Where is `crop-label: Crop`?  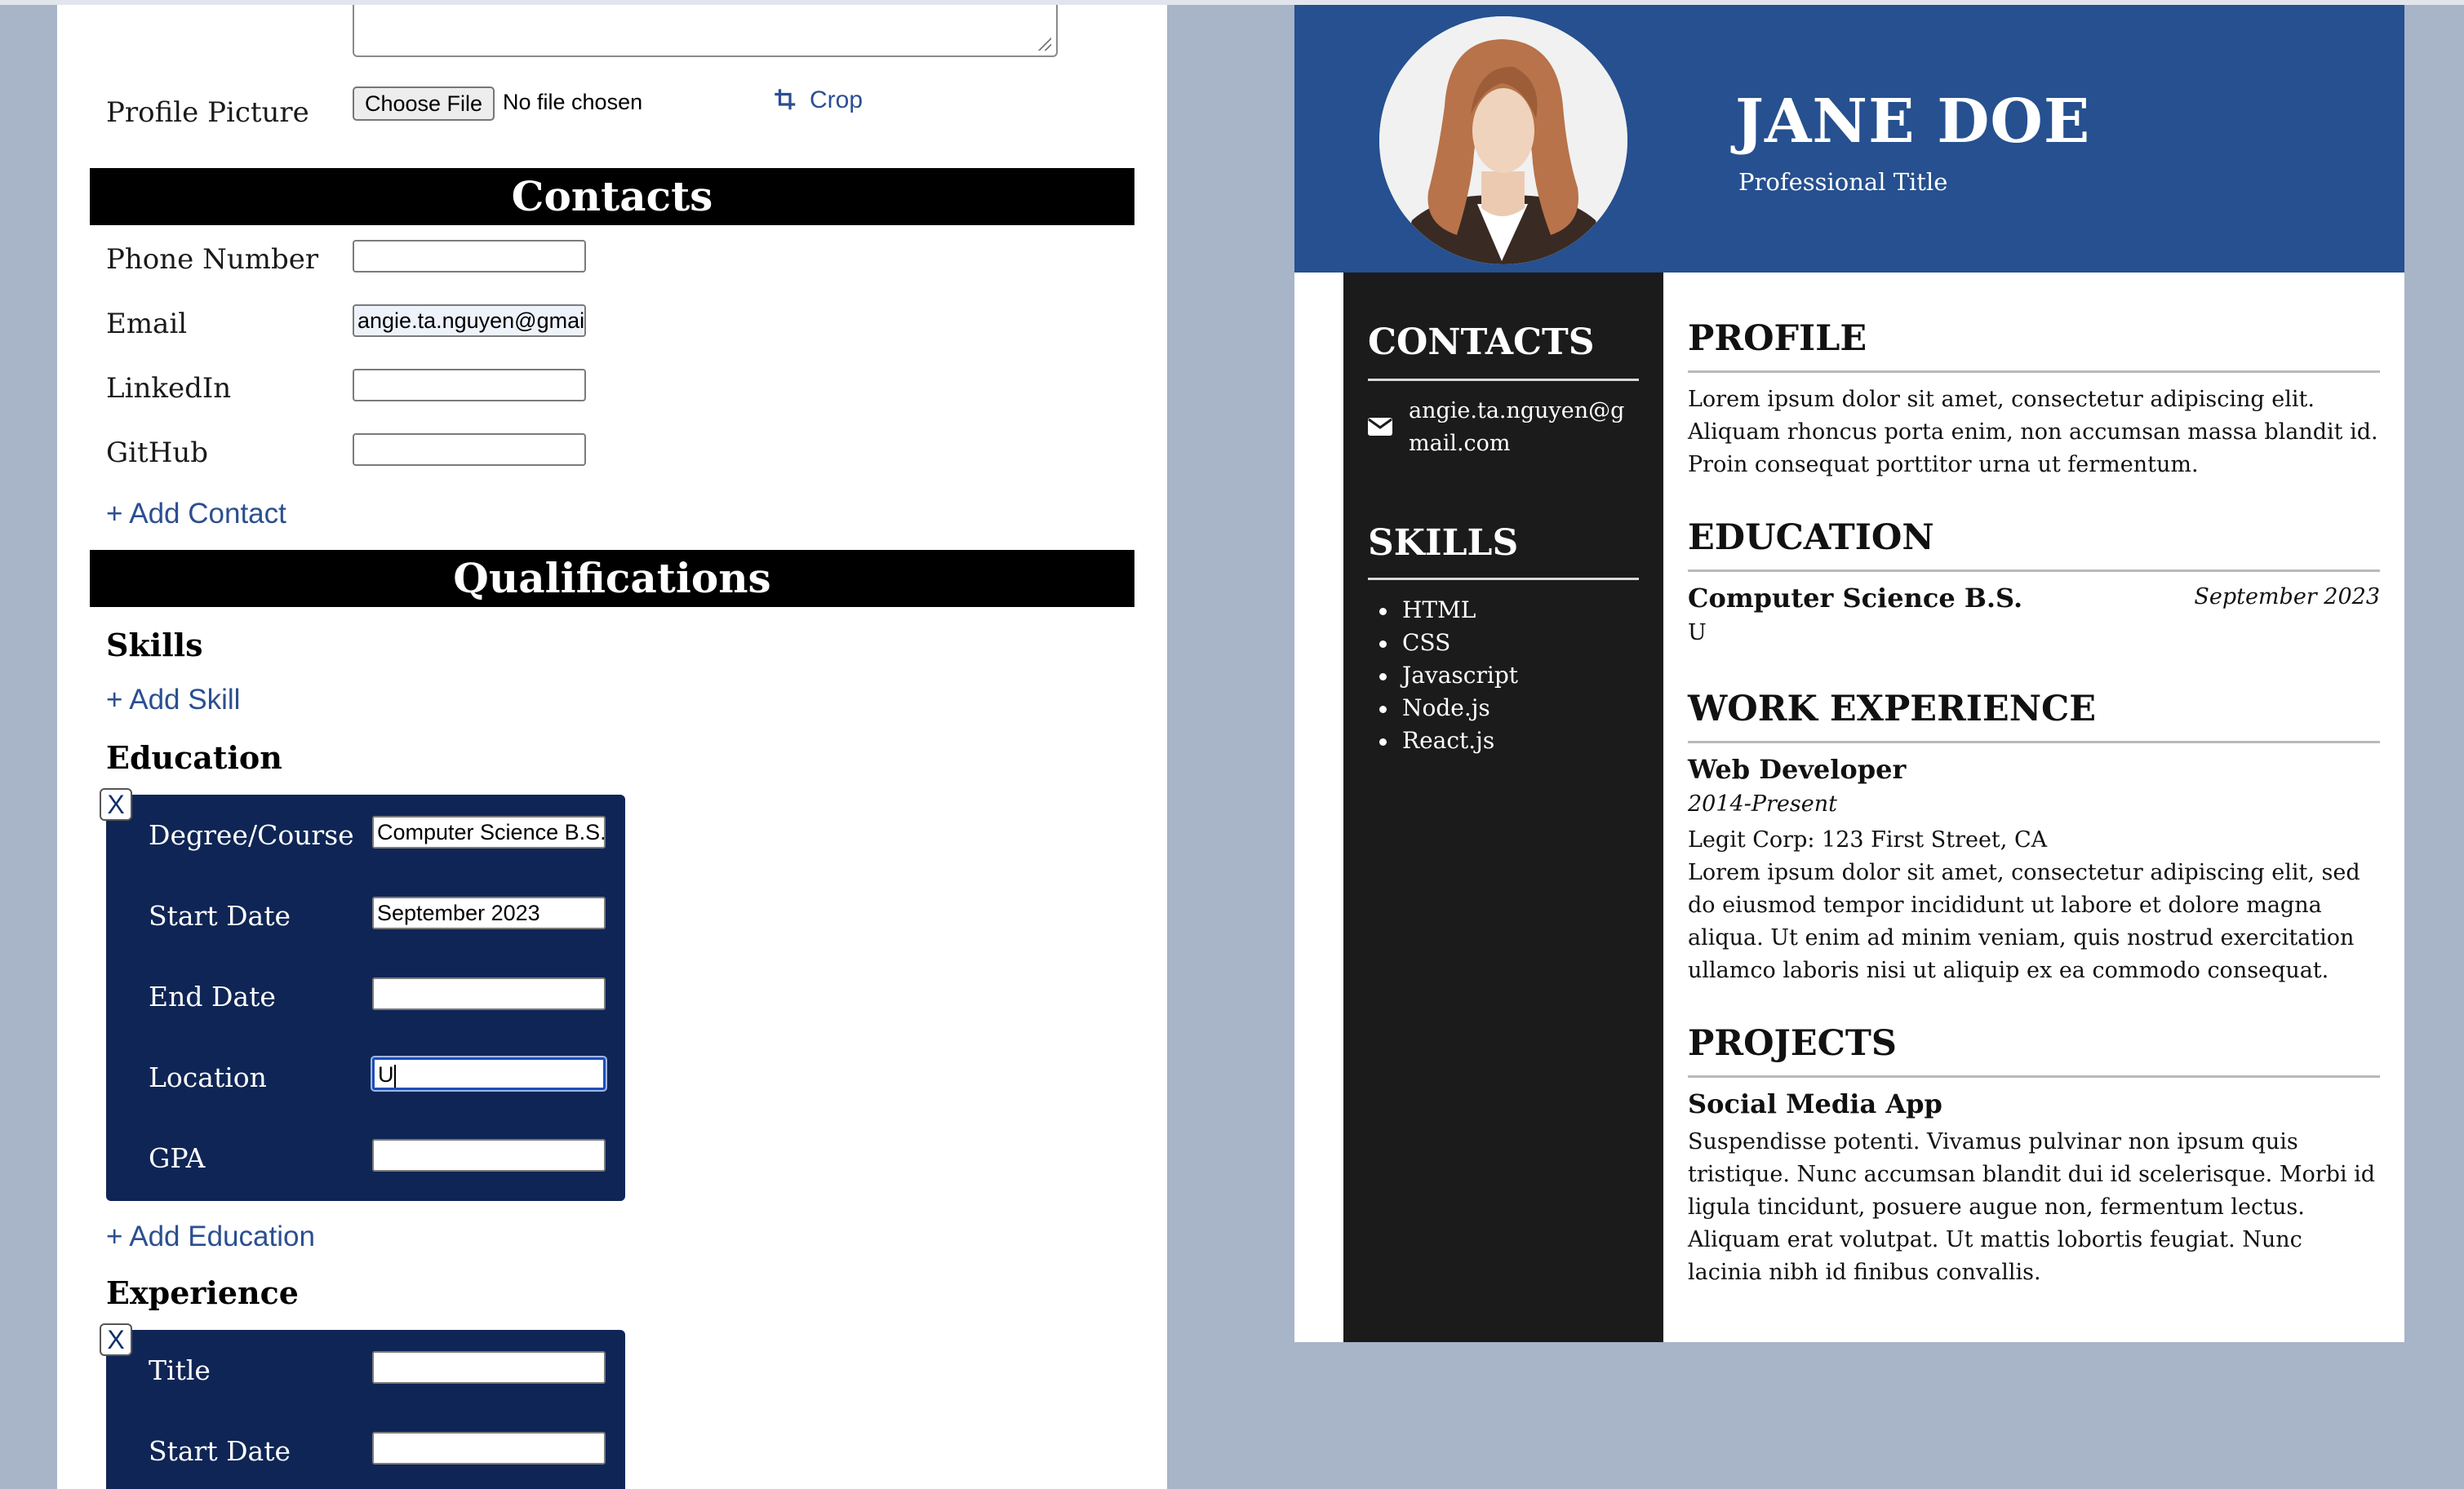 crop-label: Crop is located at coordinates (837, 100).